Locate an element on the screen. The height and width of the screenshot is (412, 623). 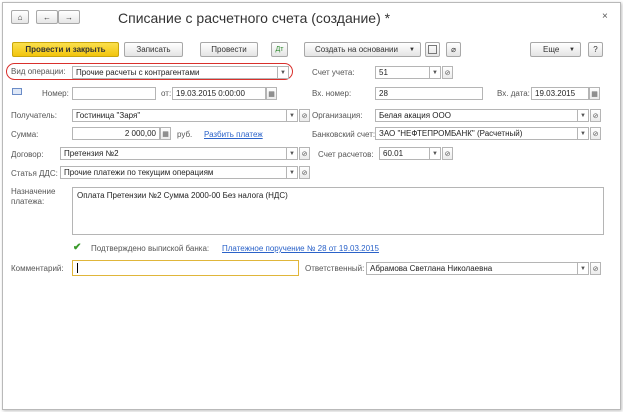
recipient-field: Гостиница "Заря" is located at coordinates (179, 115).